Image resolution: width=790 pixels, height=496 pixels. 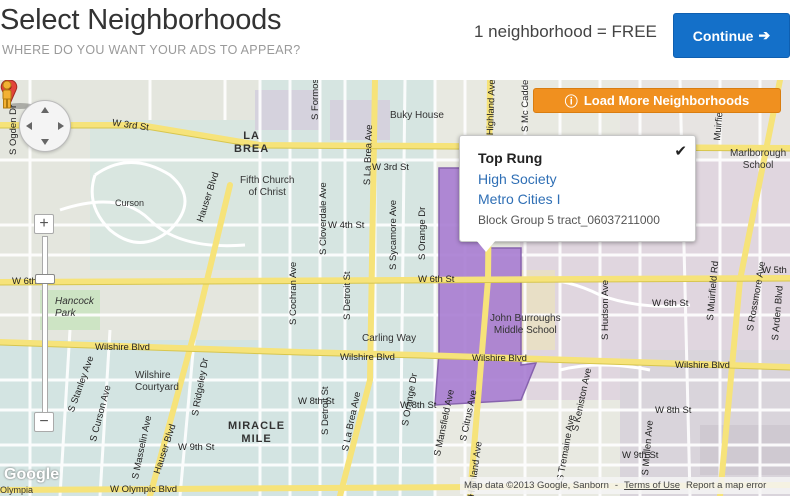 What do you see at coordinates (652, 485) in the screenshot?
I see `terms-link: Terms of Use` at bounding box center [652, 485].